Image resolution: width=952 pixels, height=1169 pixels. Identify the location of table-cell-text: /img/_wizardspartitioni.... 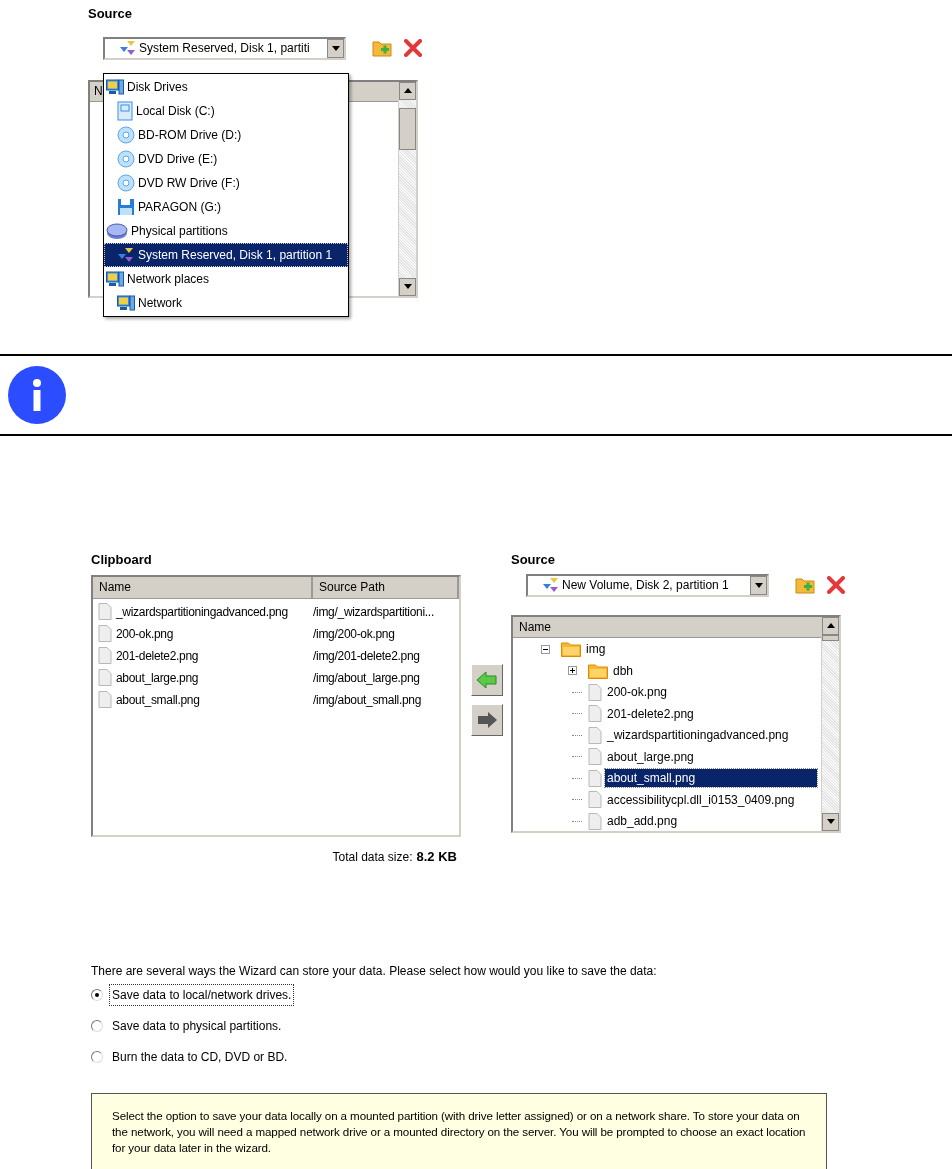
(373, 612).